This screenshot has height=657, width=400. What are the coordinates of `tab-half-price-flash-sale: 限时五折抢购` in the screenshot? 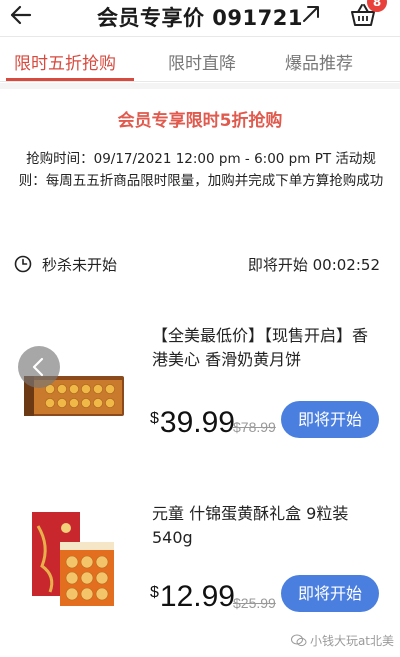 It's located at (65, 61).